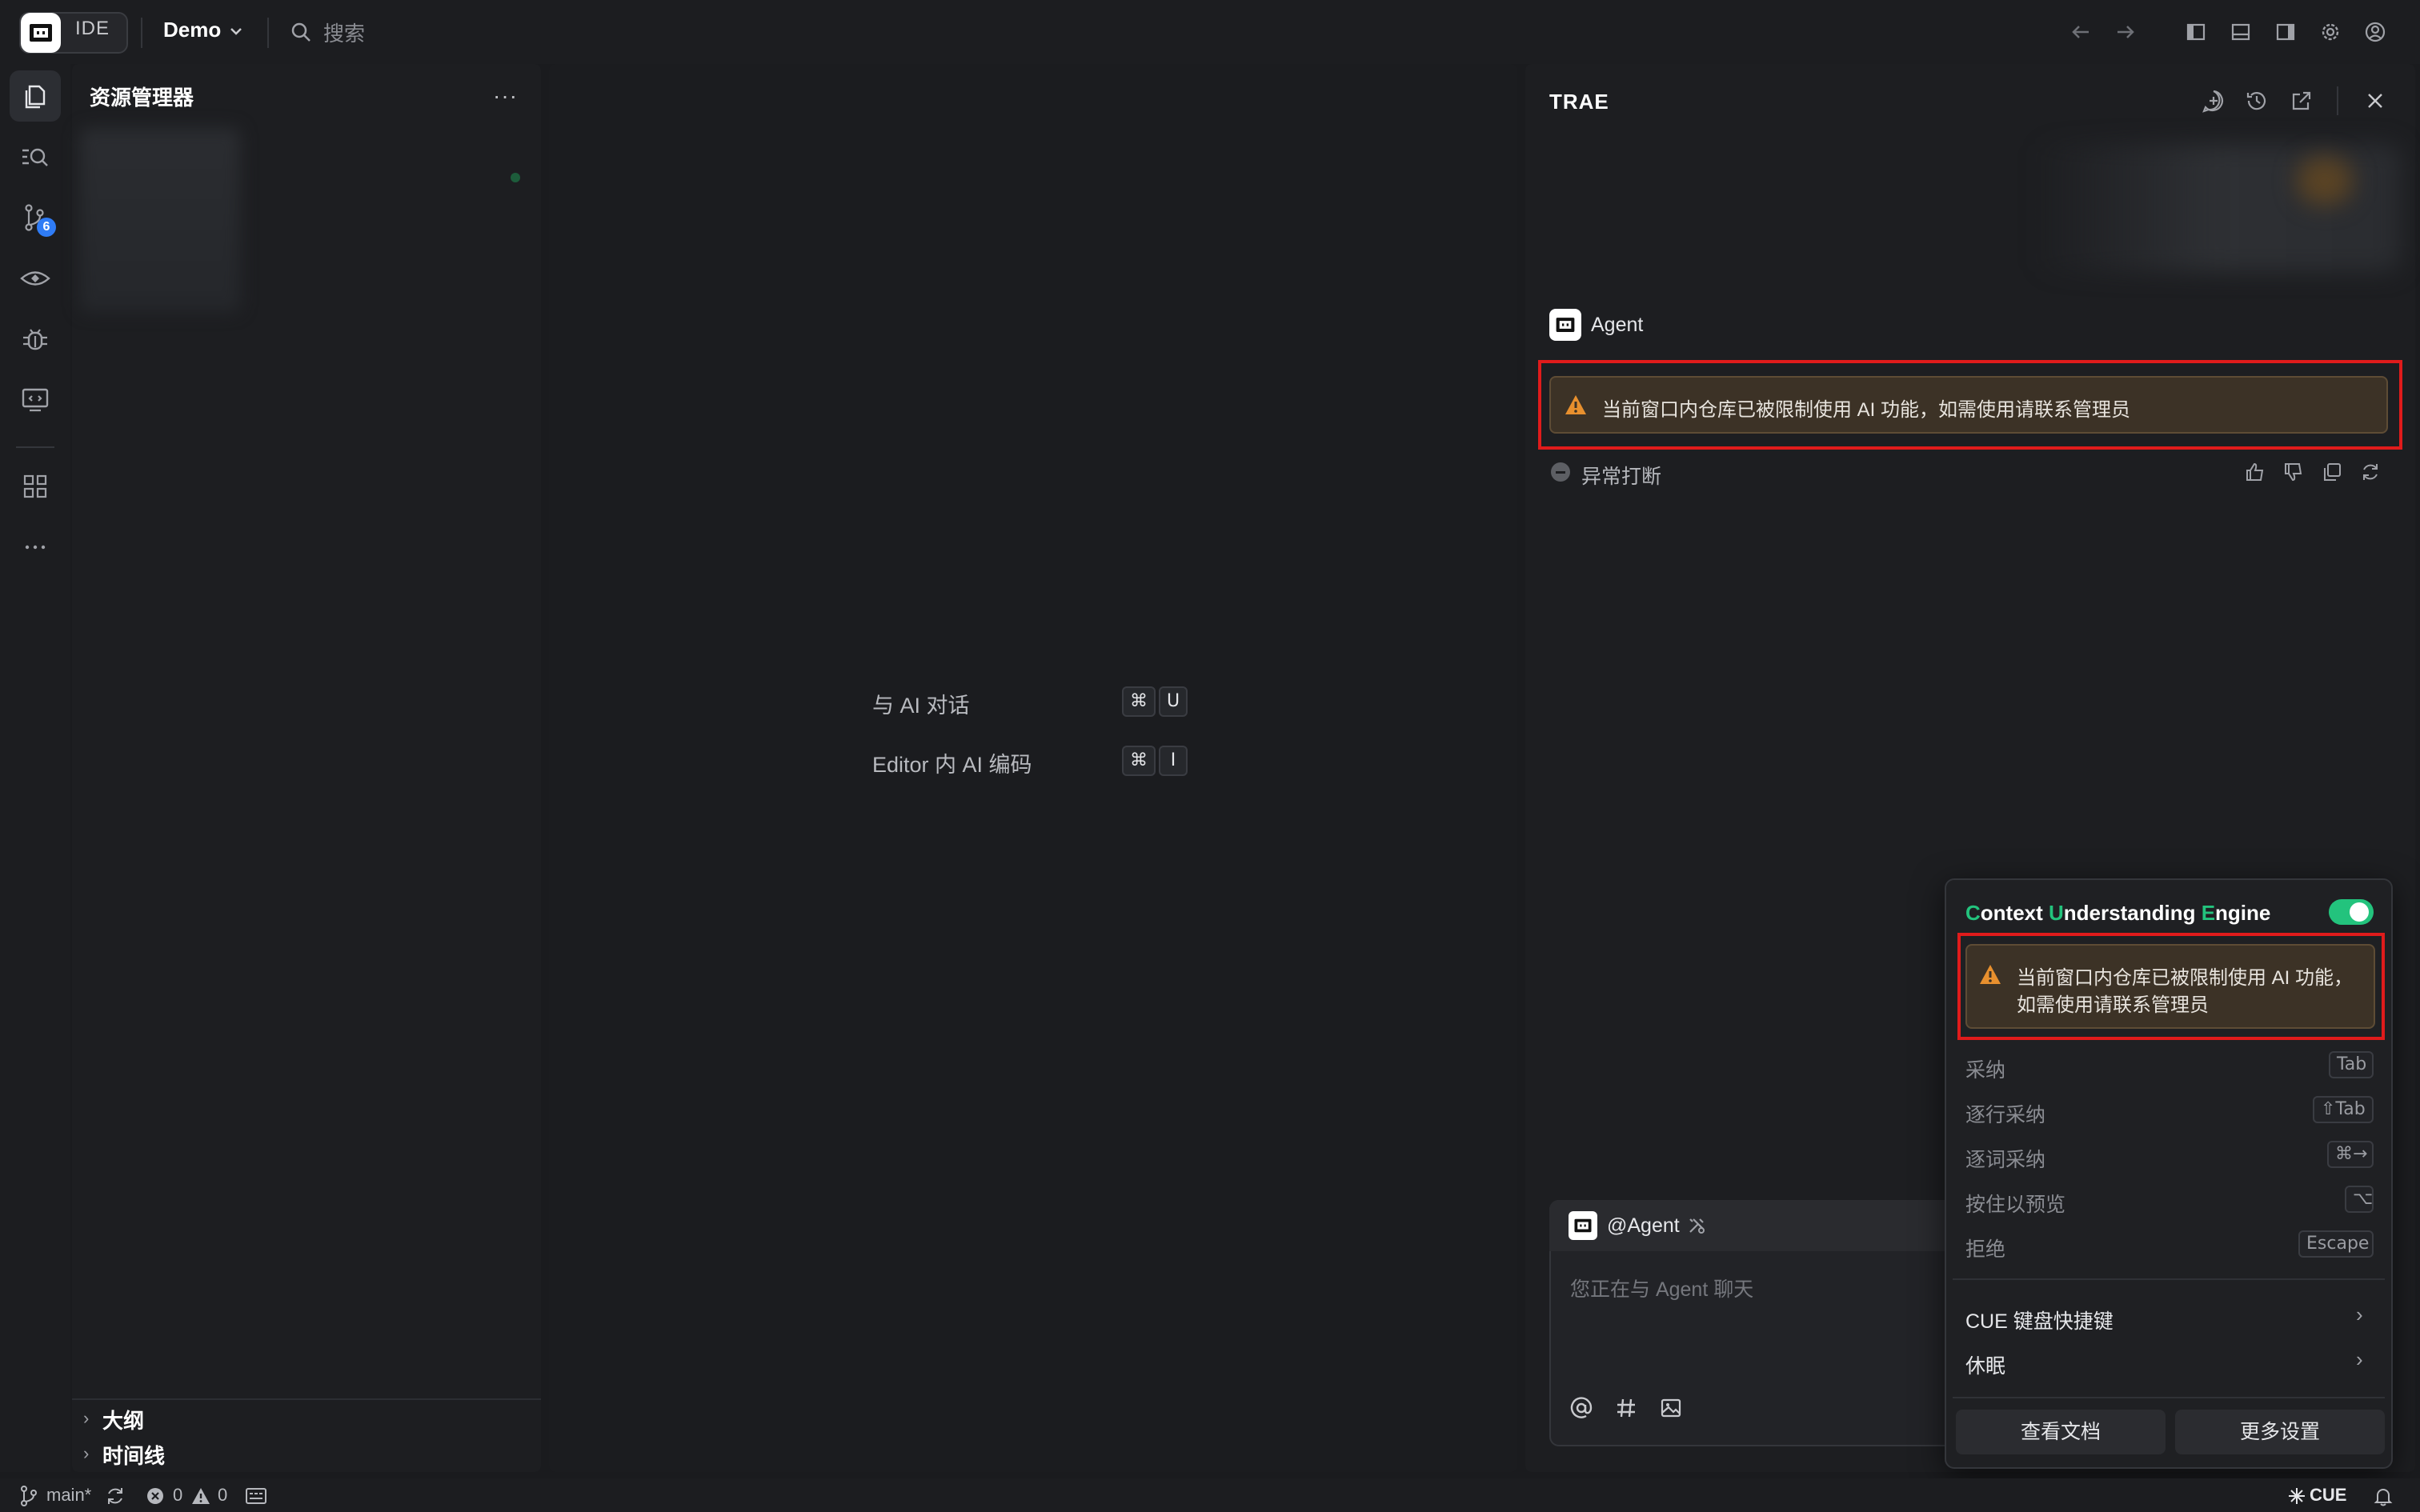 The width and height of the screenshot is (2420, 1512). Describe the element at coordinates (2370, 472) in the screenshot. I see `regenerate-icon` at that location.